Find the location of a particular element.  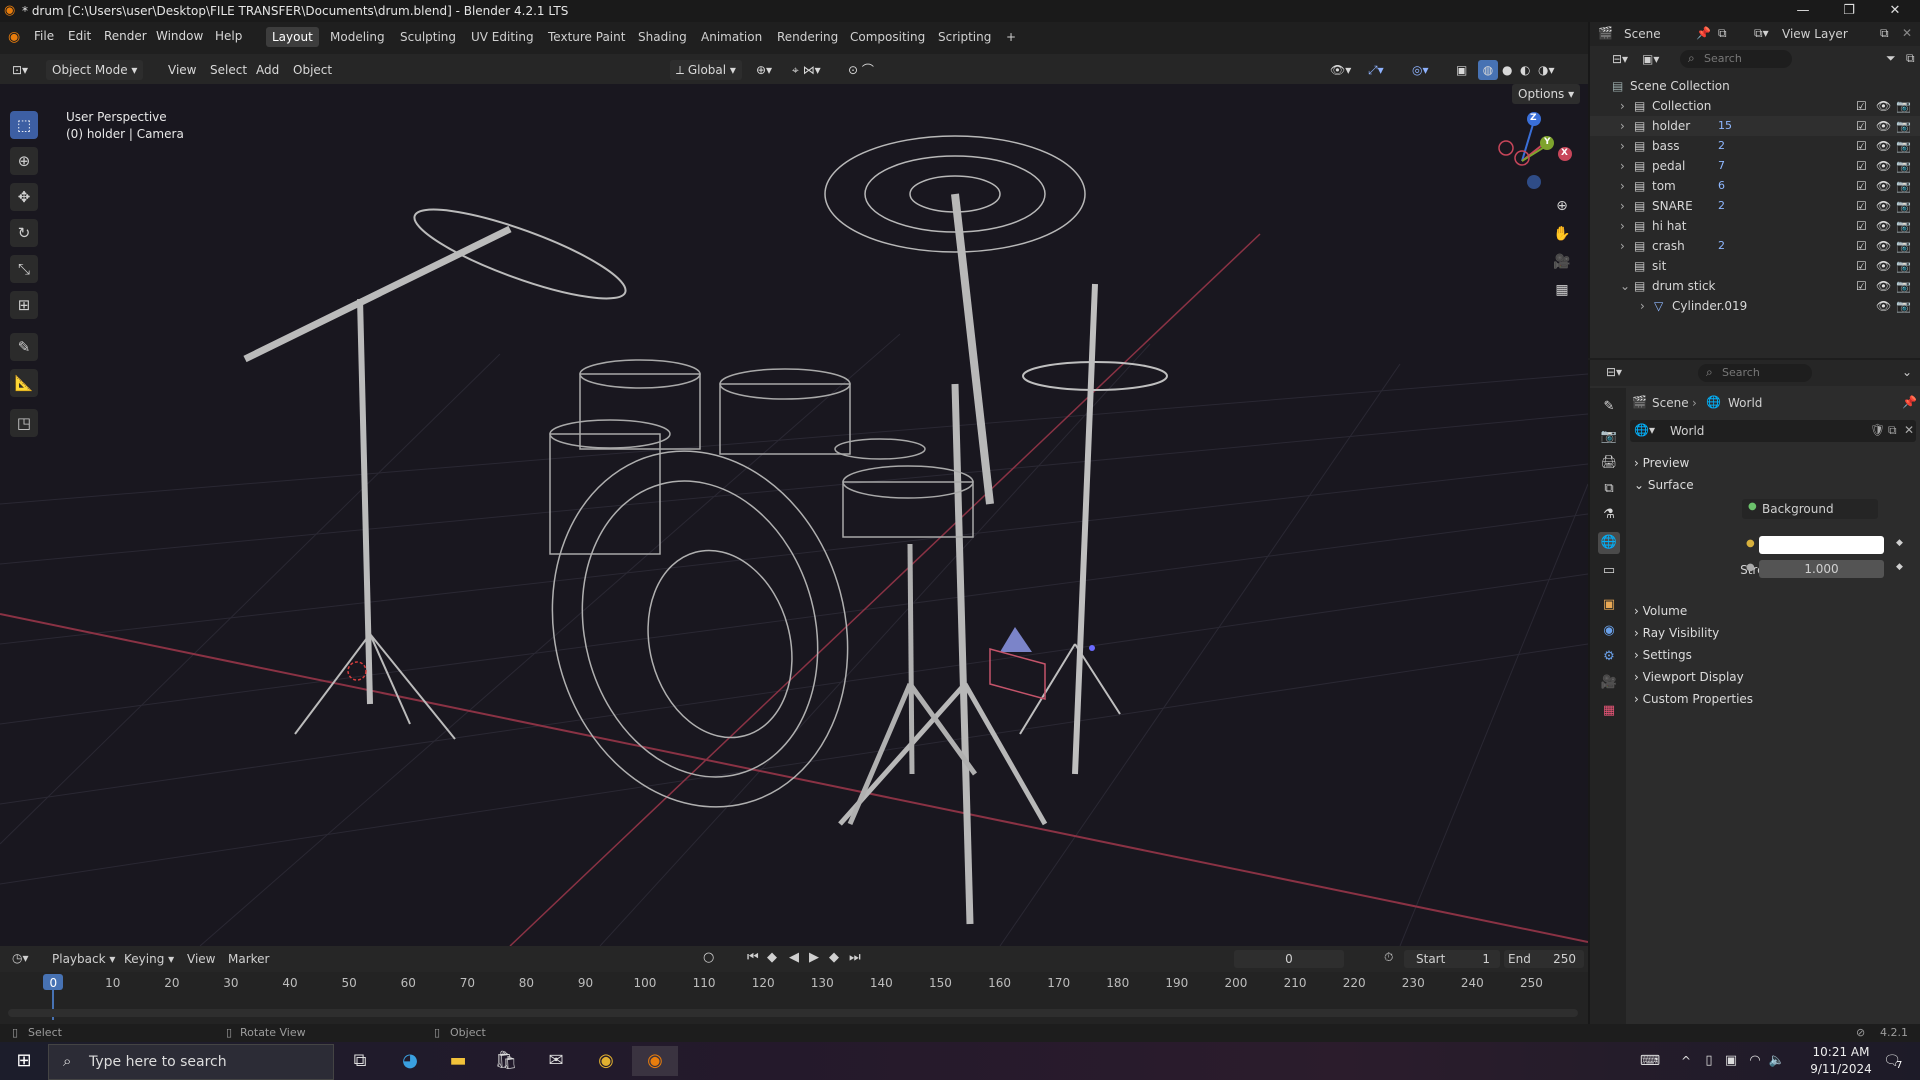

viewport-display-panel-header: › Viewport Display is located at coordinates (1689, 677).